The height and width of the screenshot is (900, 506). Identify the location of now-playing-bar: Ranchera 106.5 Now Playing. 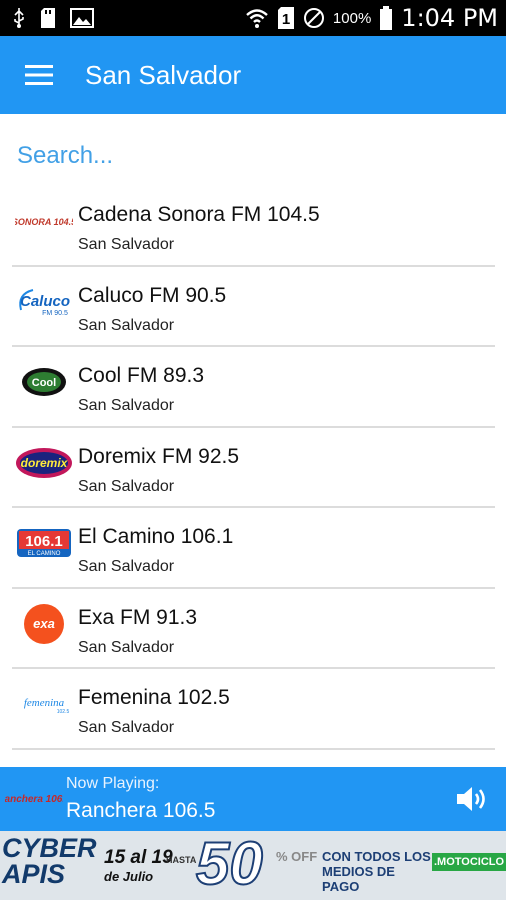
(253, 799).